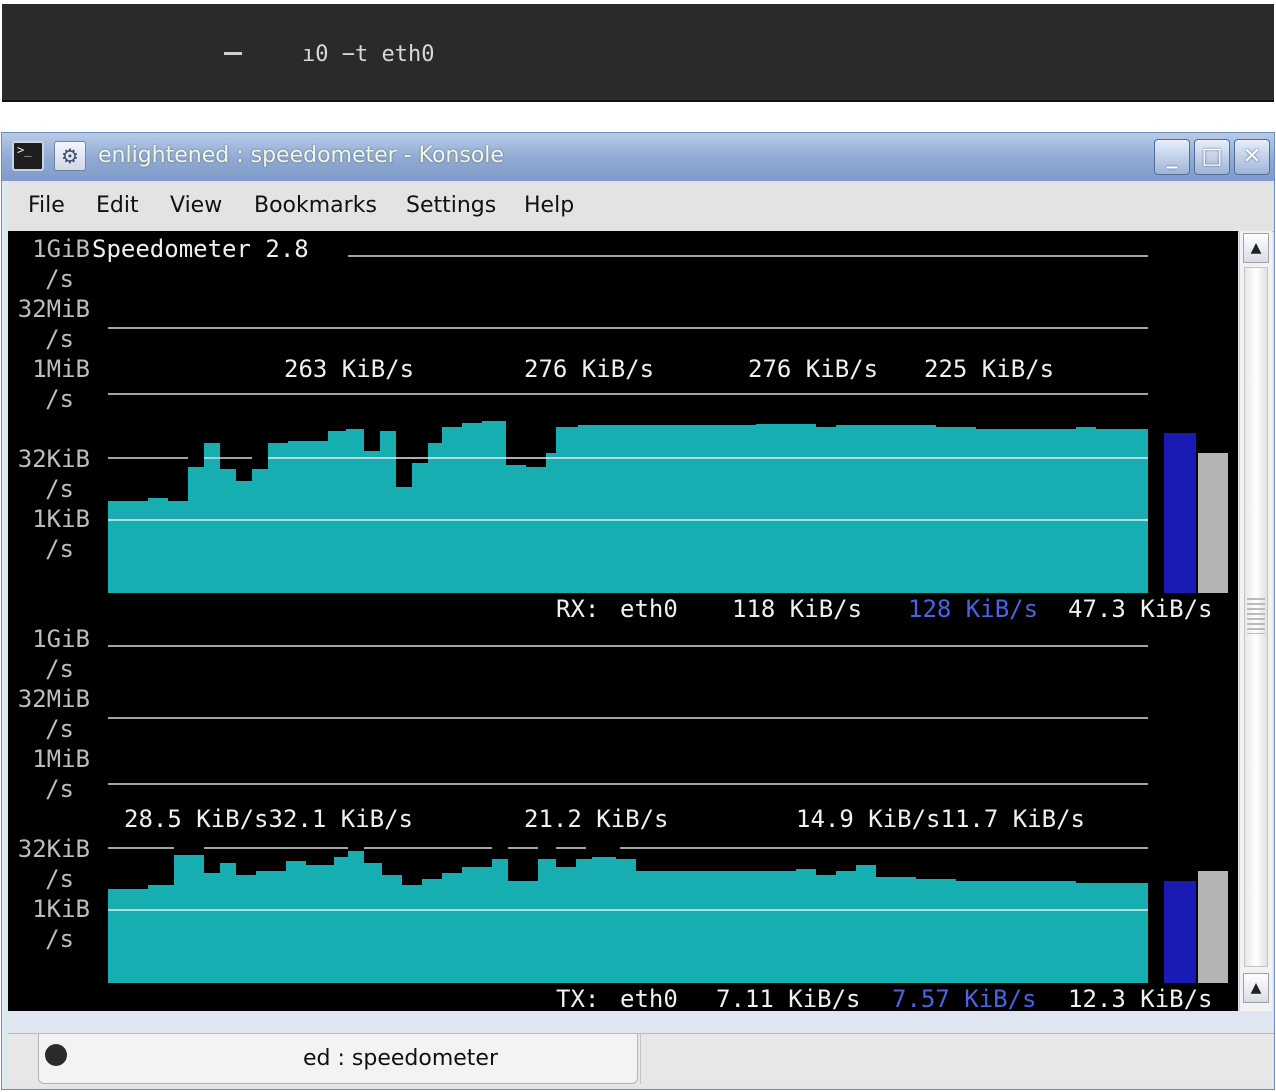  I want to click on rx-y-label: 32MiB, so click(54, 309).